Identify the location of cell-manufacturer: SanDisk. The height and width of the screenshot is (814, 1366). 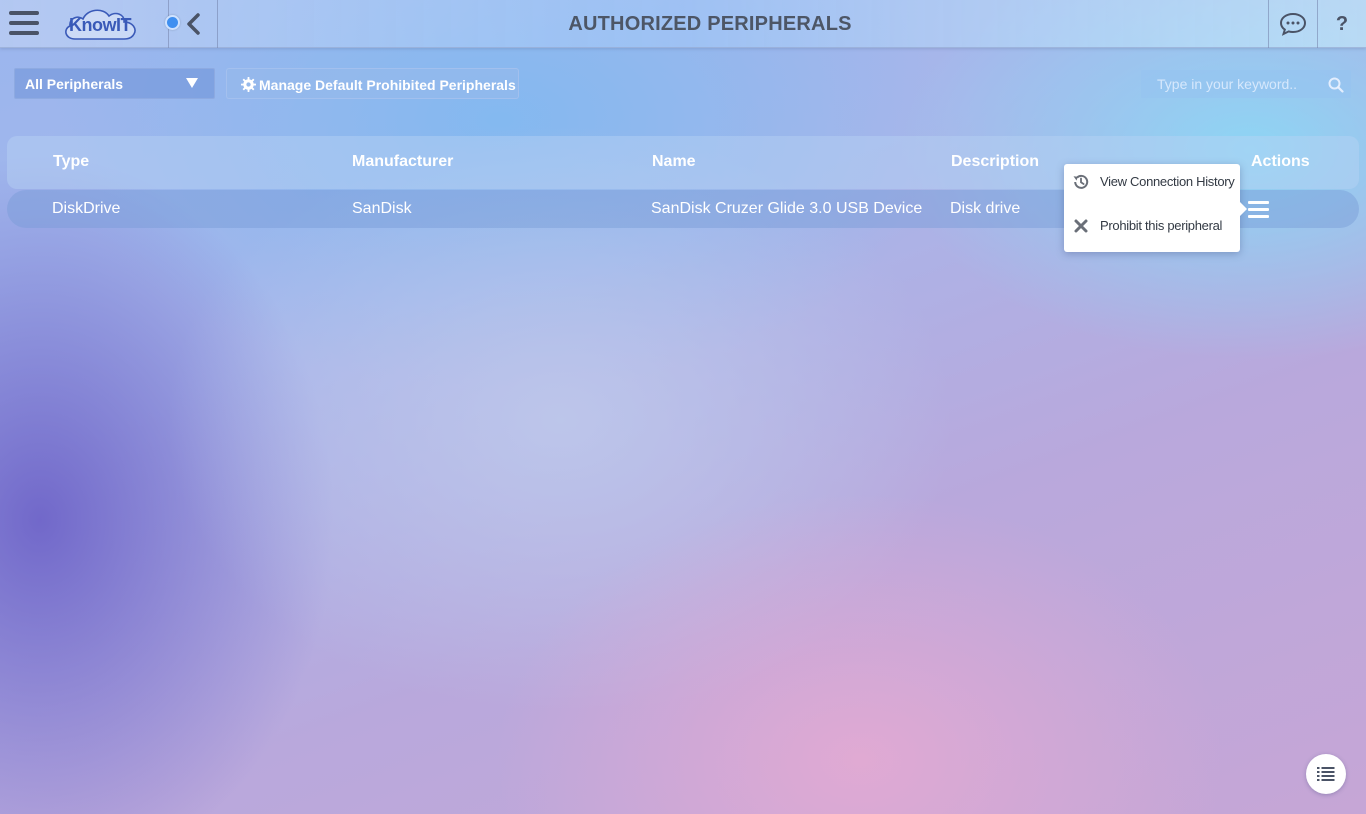
(382, 208).